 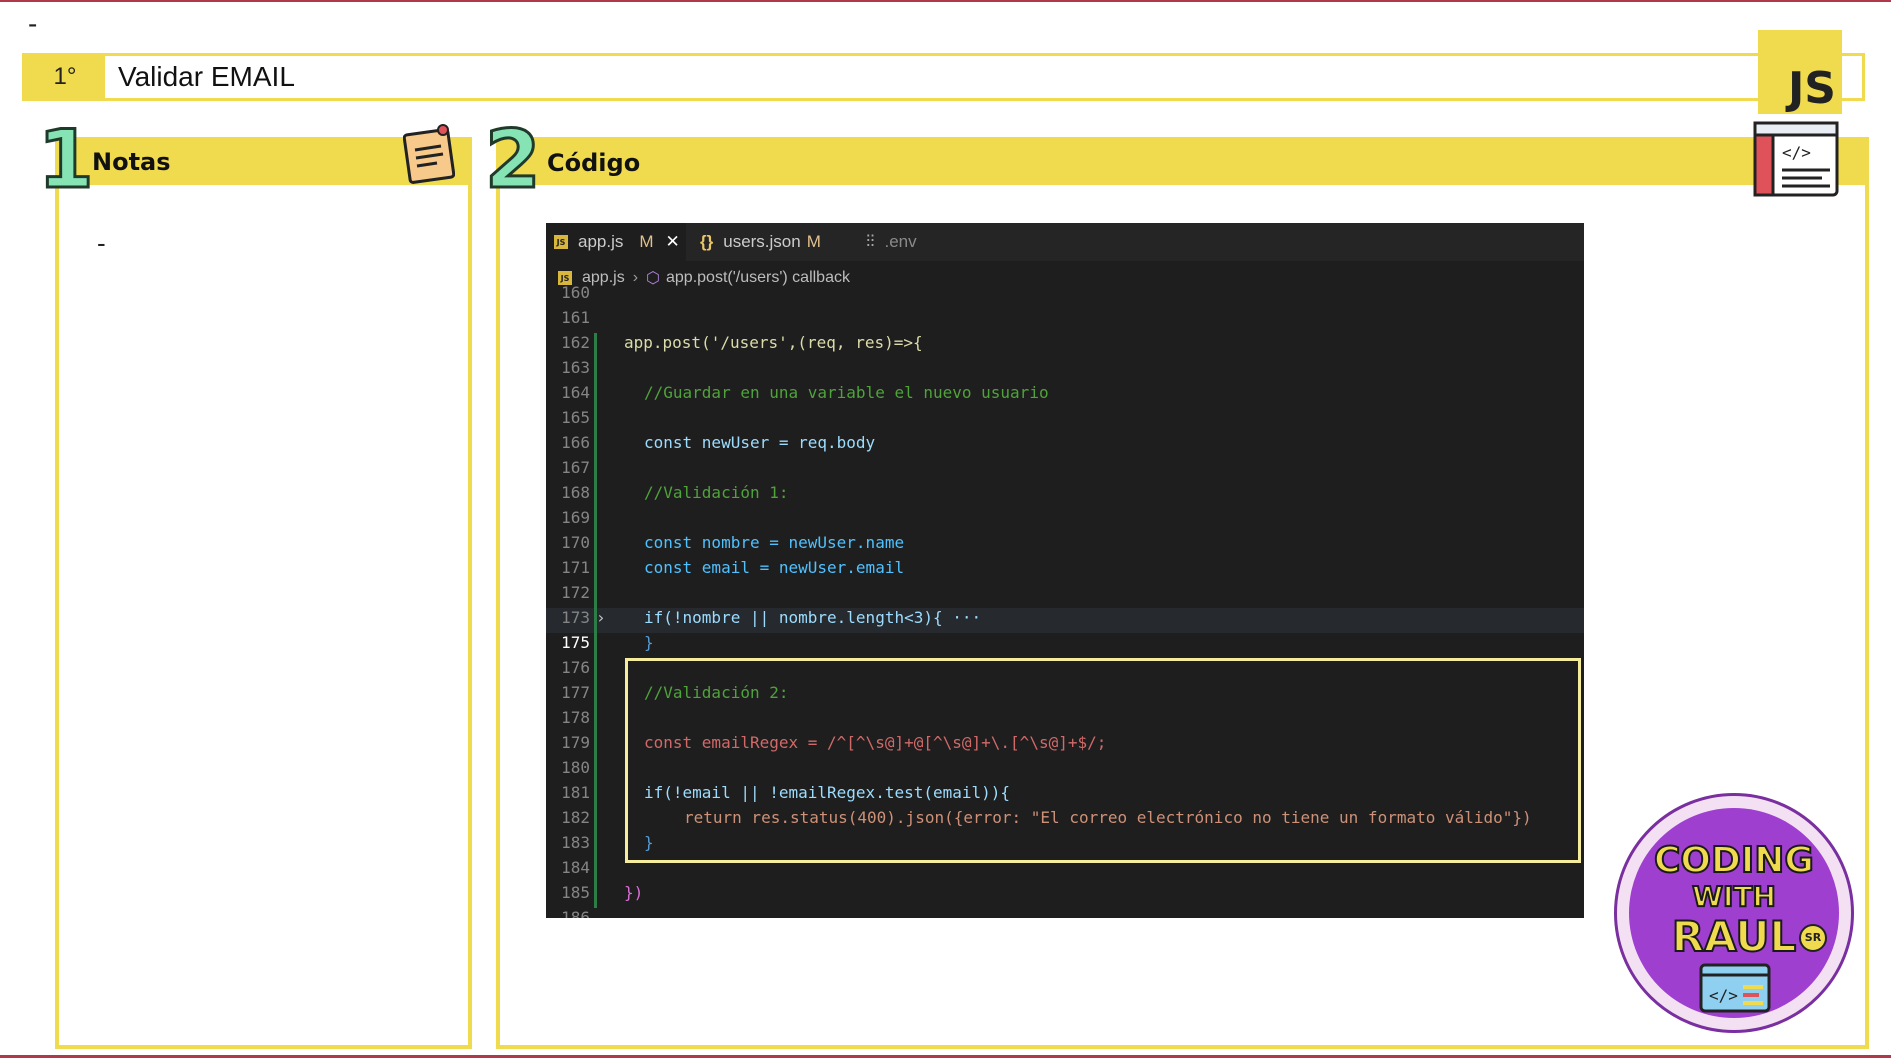 What do you see at coordinates (575, 692) in the screenshot?
I see `line-number: 177` at bounding box center [575, 692].